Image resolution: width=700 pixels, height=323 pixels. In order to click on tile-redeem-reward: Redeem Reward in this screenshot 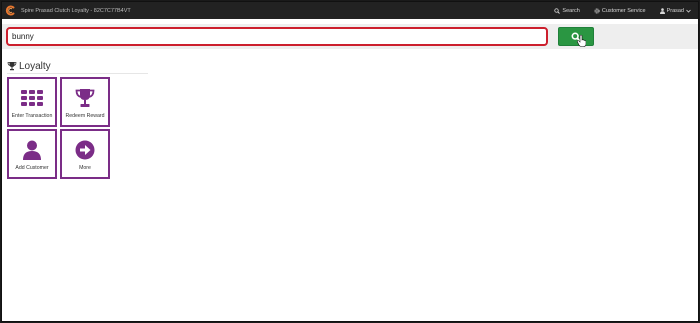, I will do `click(85, 102)`.